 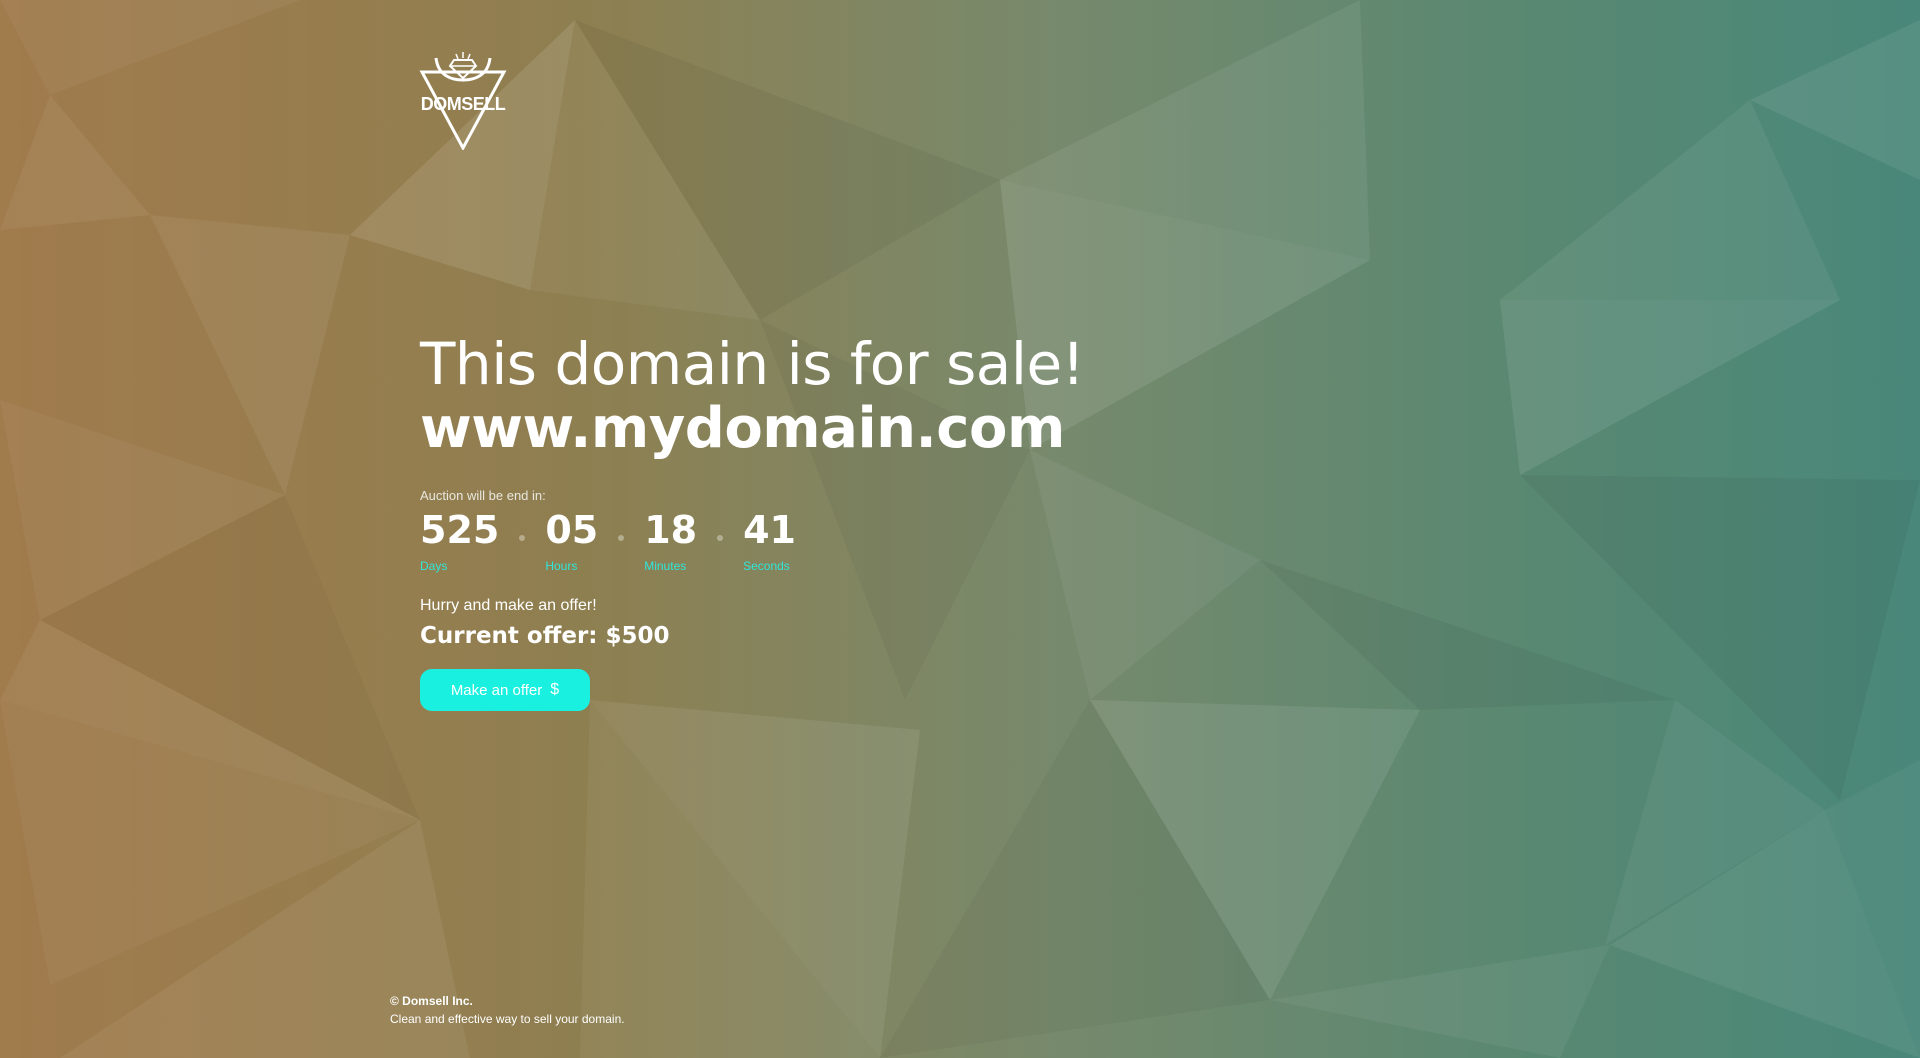 I want to click on footer-copyright: © Domsell Inc., so click(x=431, y=1001).